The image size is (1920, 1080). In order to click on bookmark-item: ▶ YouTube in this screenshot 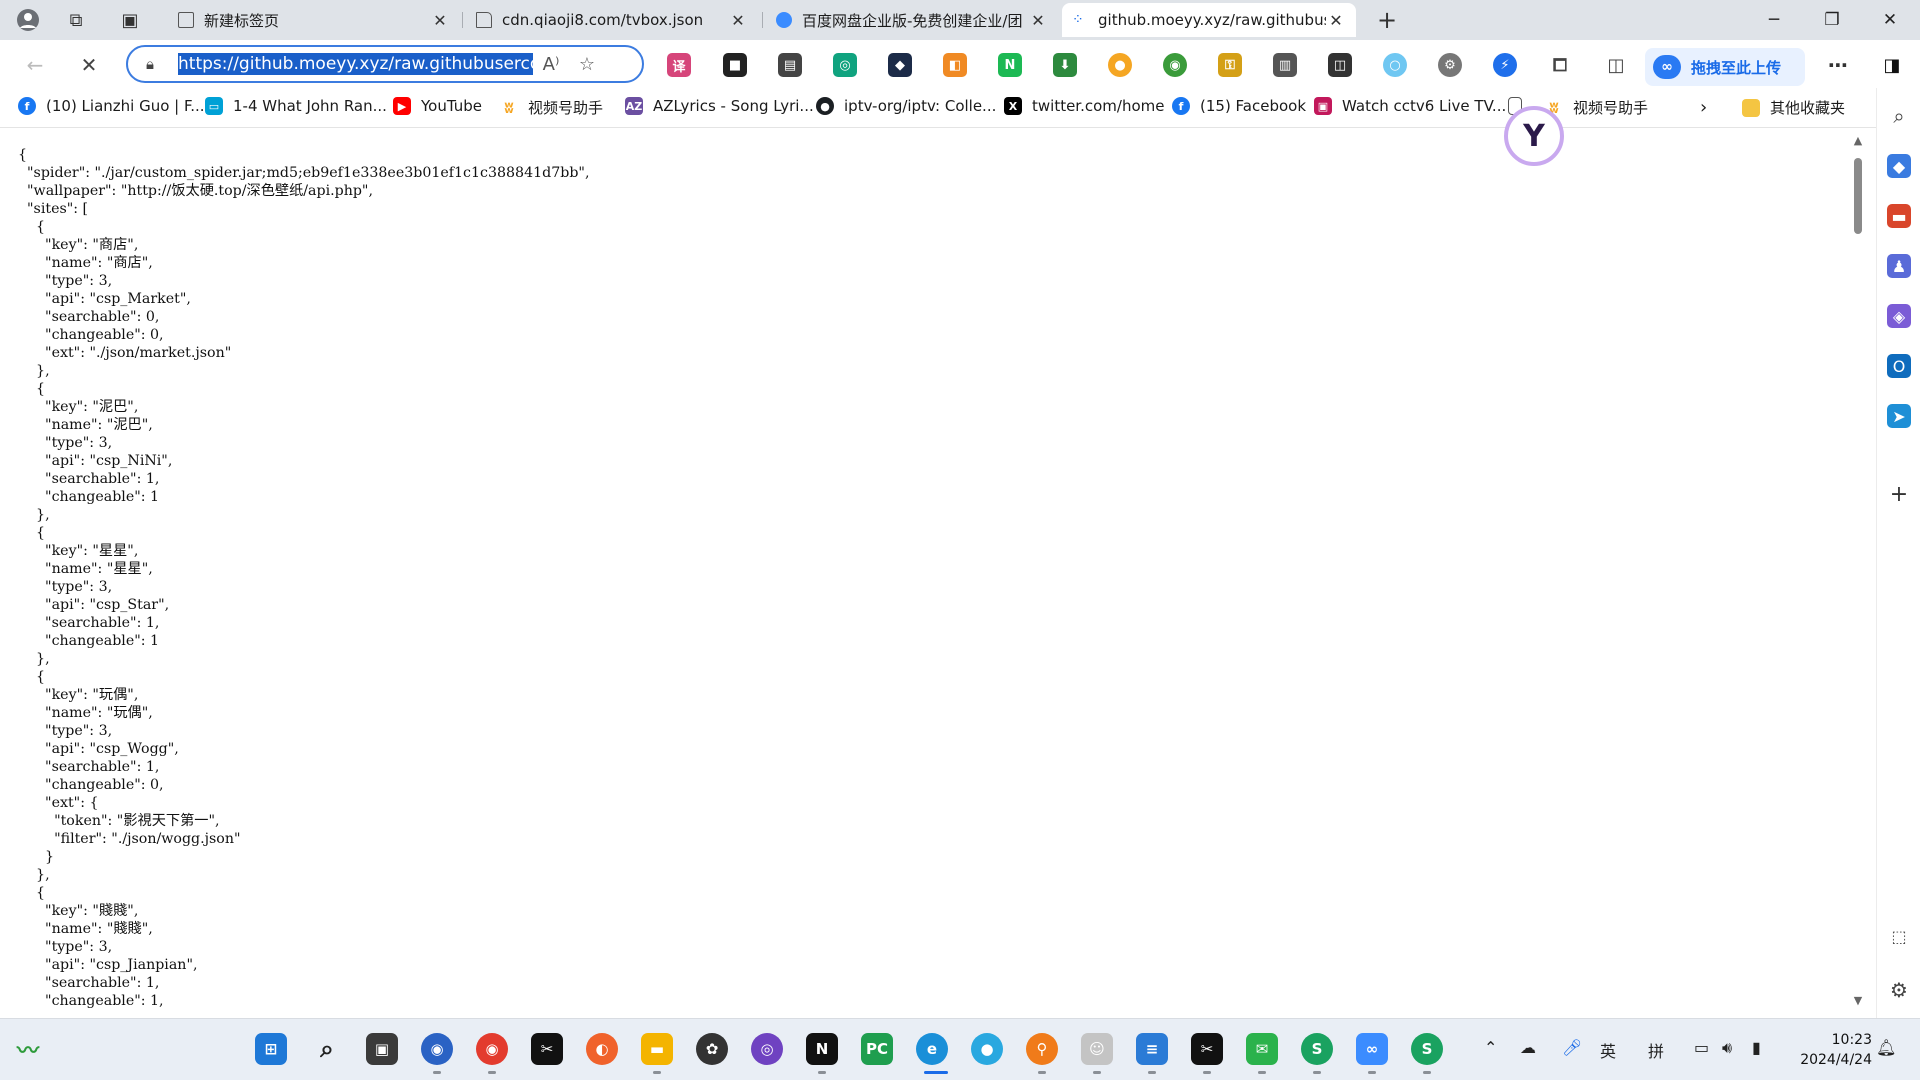, I will do `click(437, 106)`.